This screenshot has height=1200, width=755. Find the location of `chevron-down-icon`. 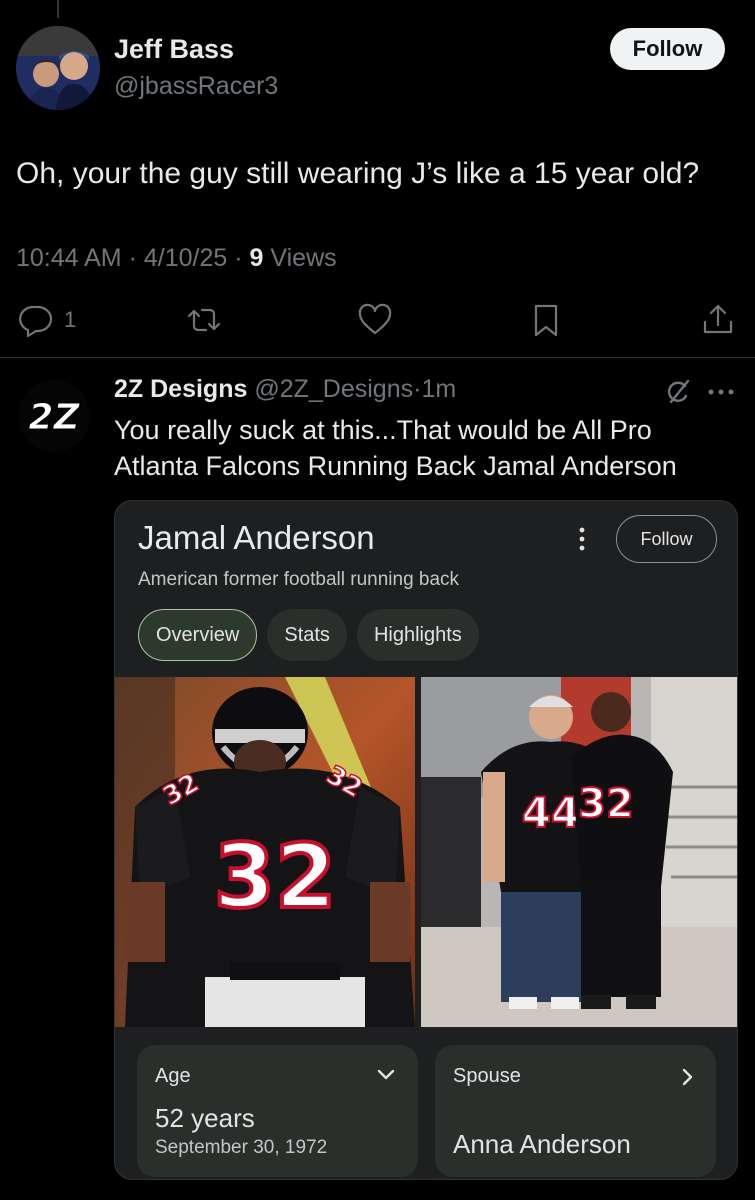

chevron-down-icon is located at coordinates (386, 1076).